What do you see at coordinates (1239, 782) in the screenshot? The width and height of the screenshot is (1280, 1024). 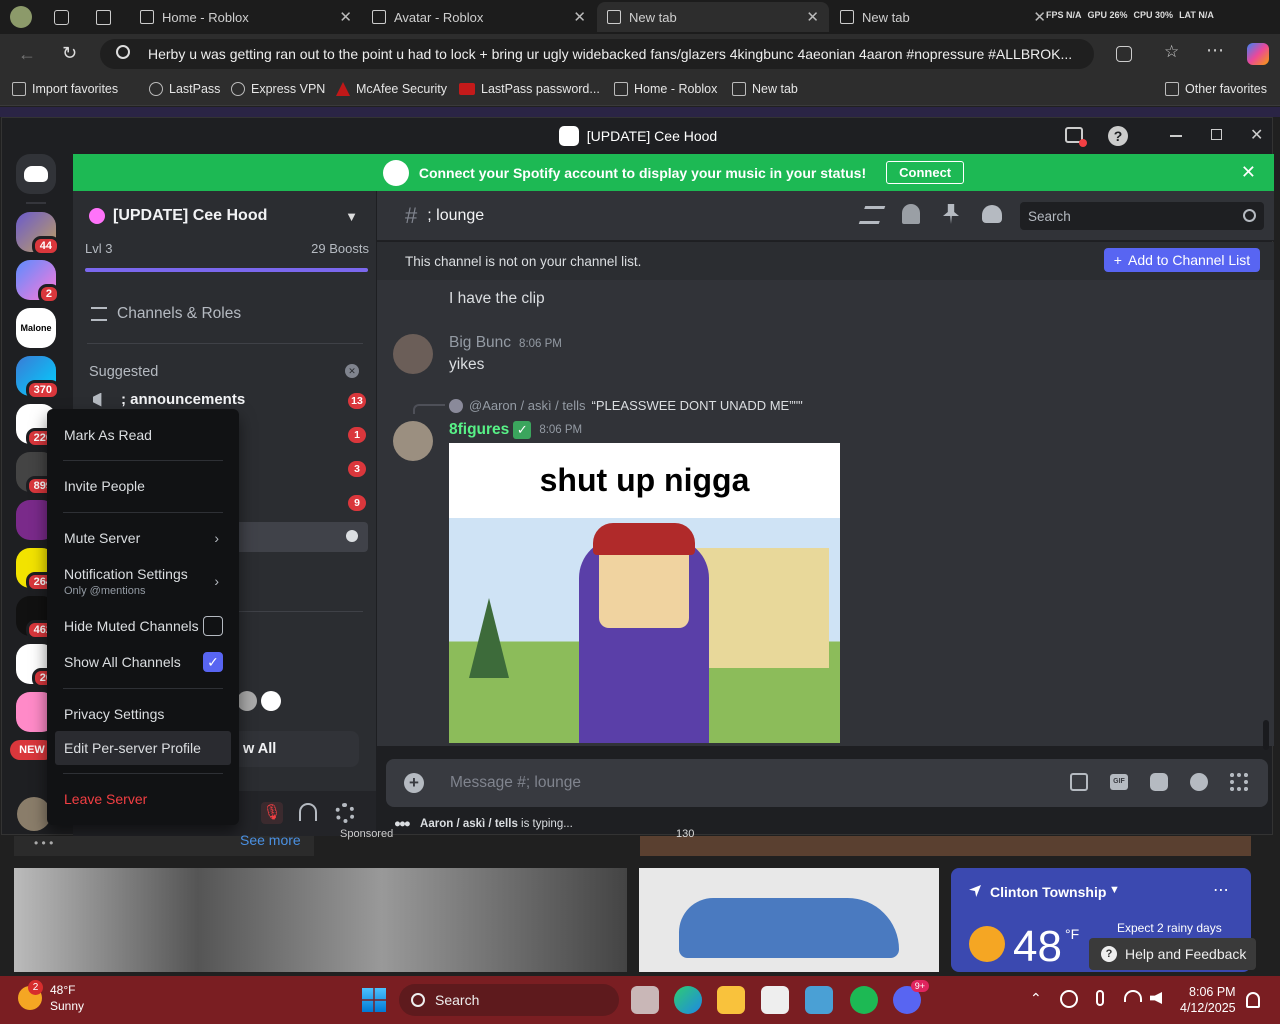 I see `apps-icon` at bounding box center [1239, 782].